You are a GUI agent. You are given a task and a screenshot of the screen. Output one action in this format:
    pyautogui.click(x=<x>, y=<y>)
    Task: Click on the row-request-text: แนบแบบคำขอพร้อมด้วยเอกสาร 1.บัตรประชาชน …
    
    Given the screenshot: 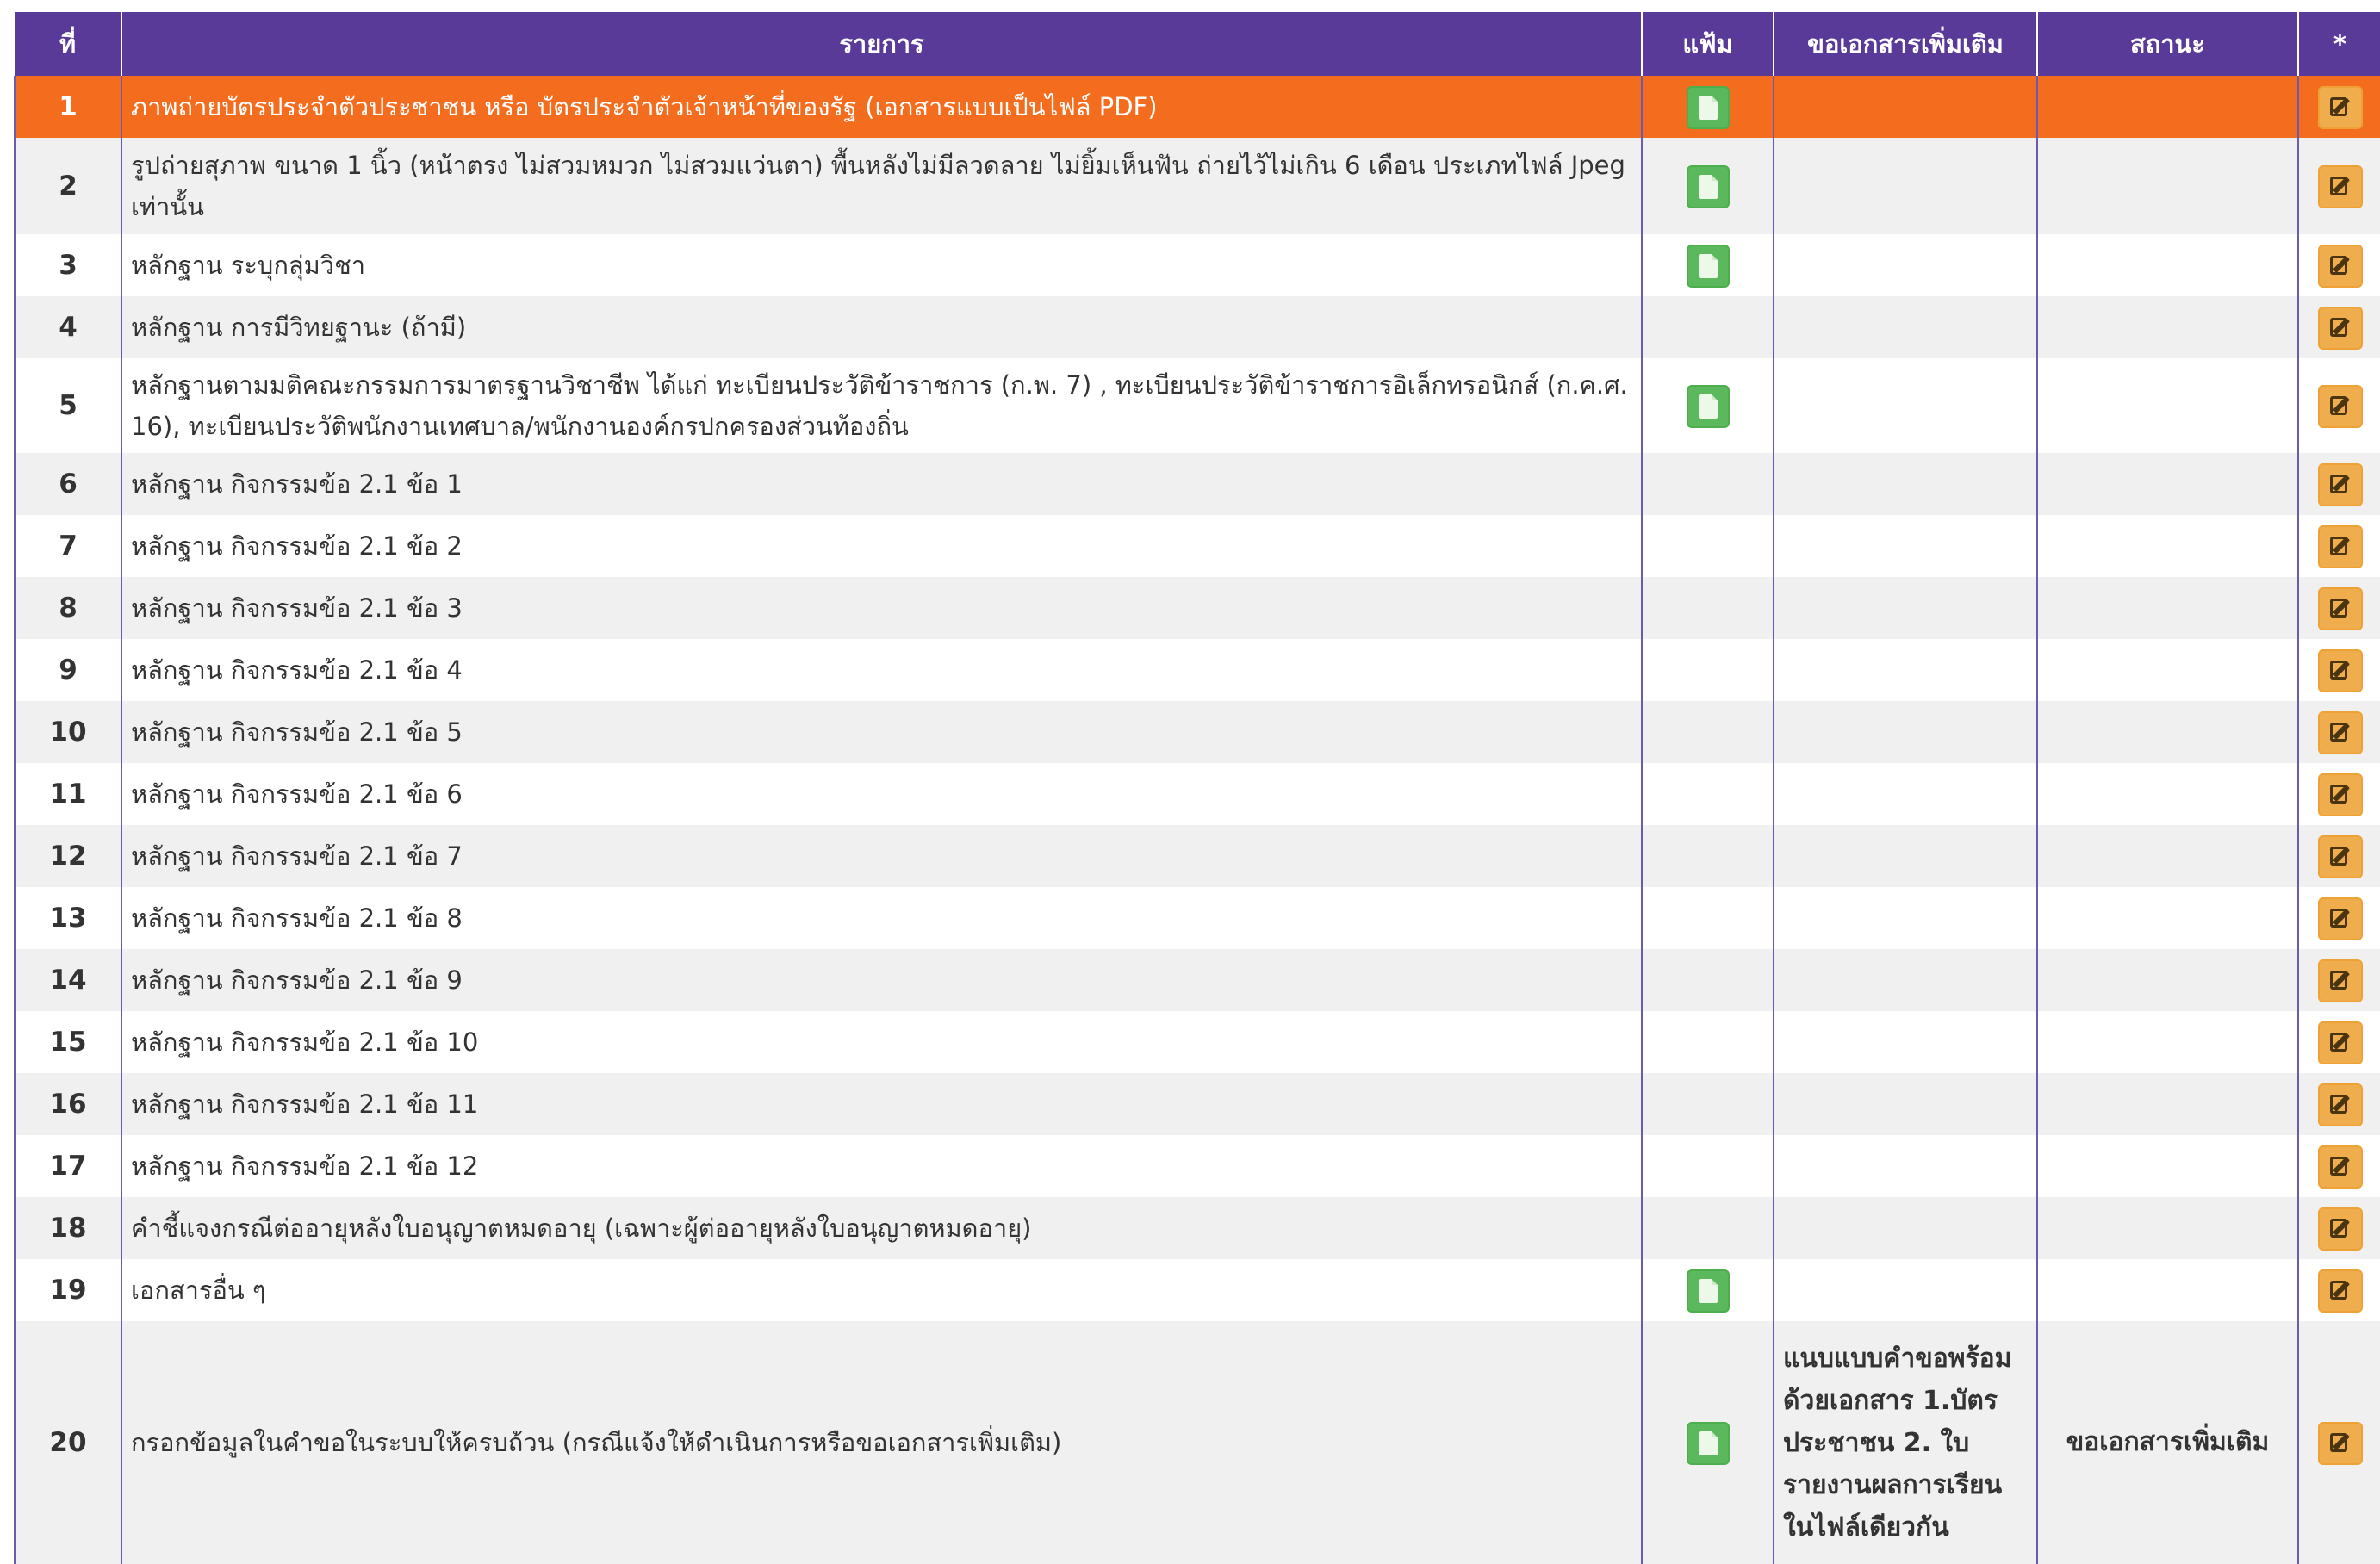 What is the action you would take?
    pyautogui.click(x=1906, y=1442)
    